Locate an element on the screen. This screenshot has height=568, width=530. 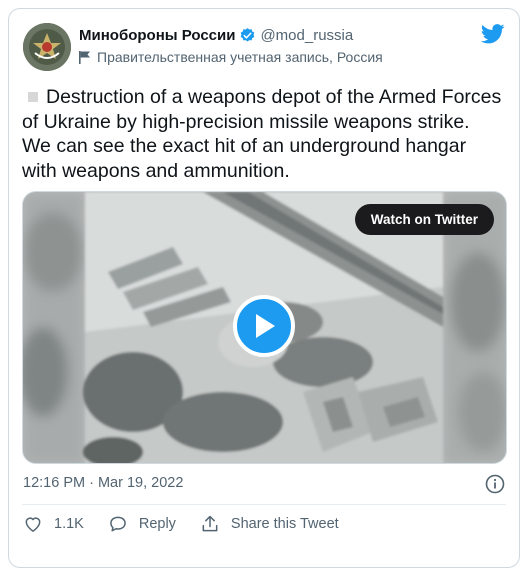
emoji-placeholder-icon is located at coordinates (33, 97).